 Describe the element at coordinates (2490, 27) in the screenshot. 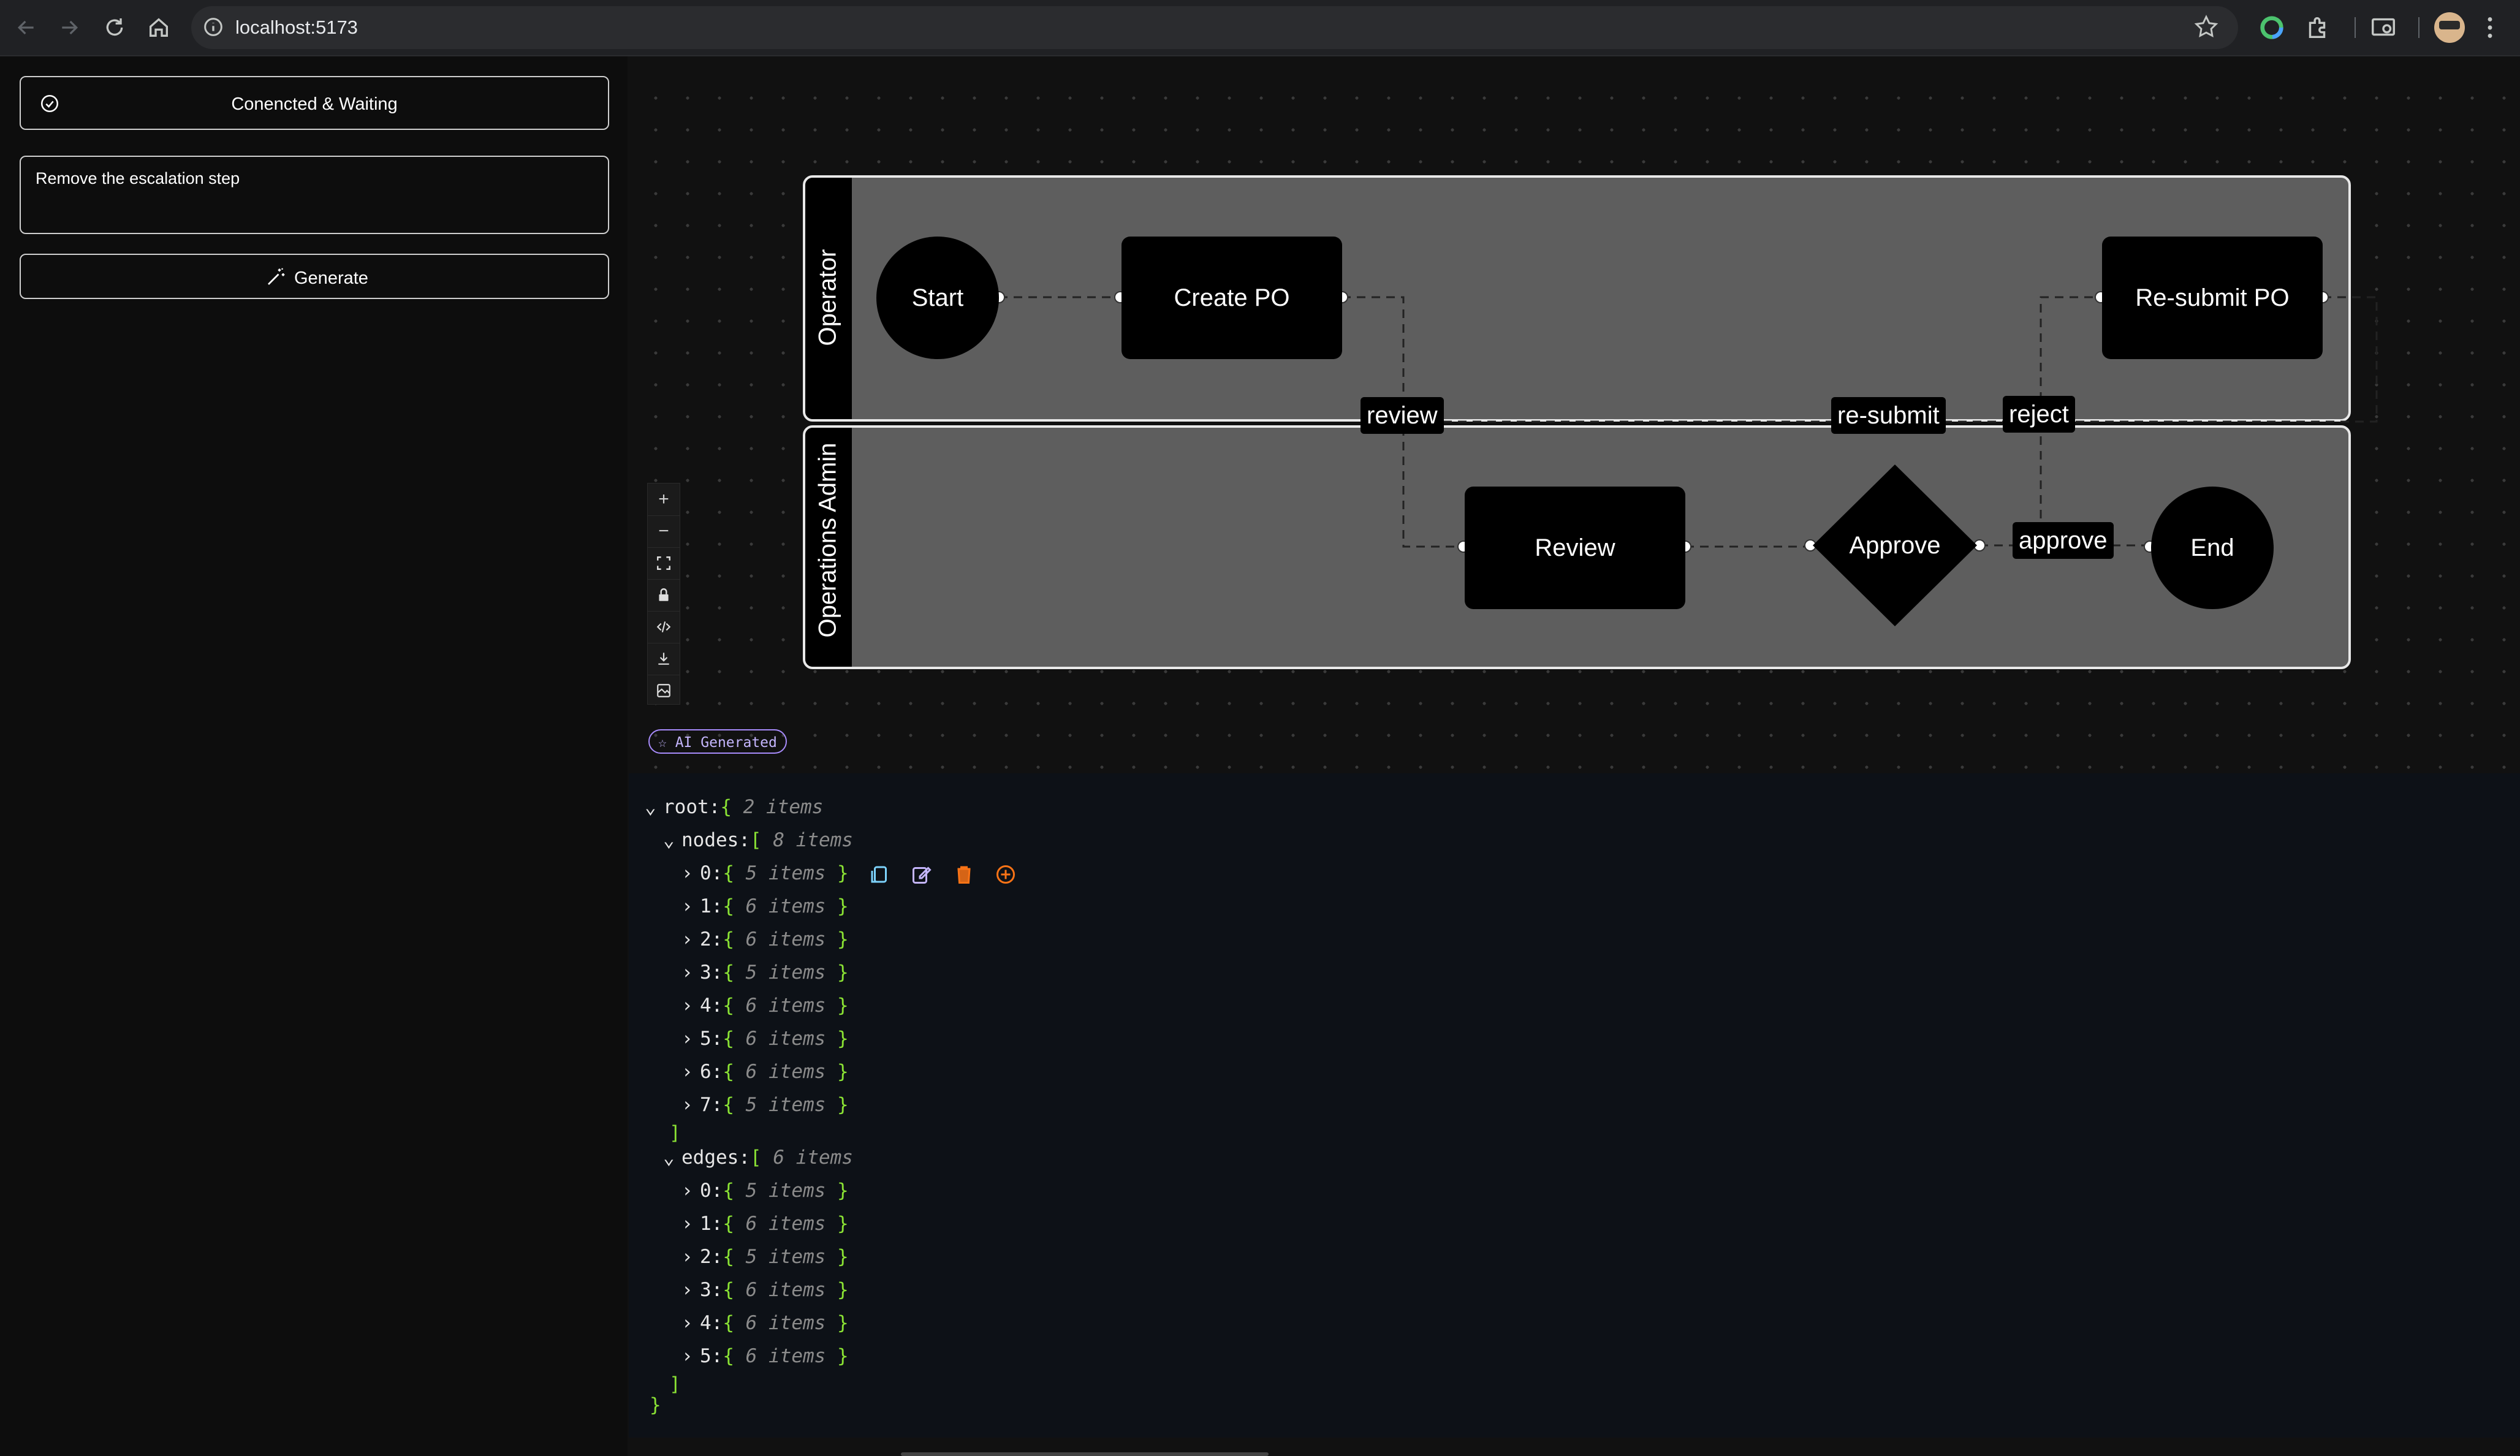

I see `menu-kebab-icon` at that location.